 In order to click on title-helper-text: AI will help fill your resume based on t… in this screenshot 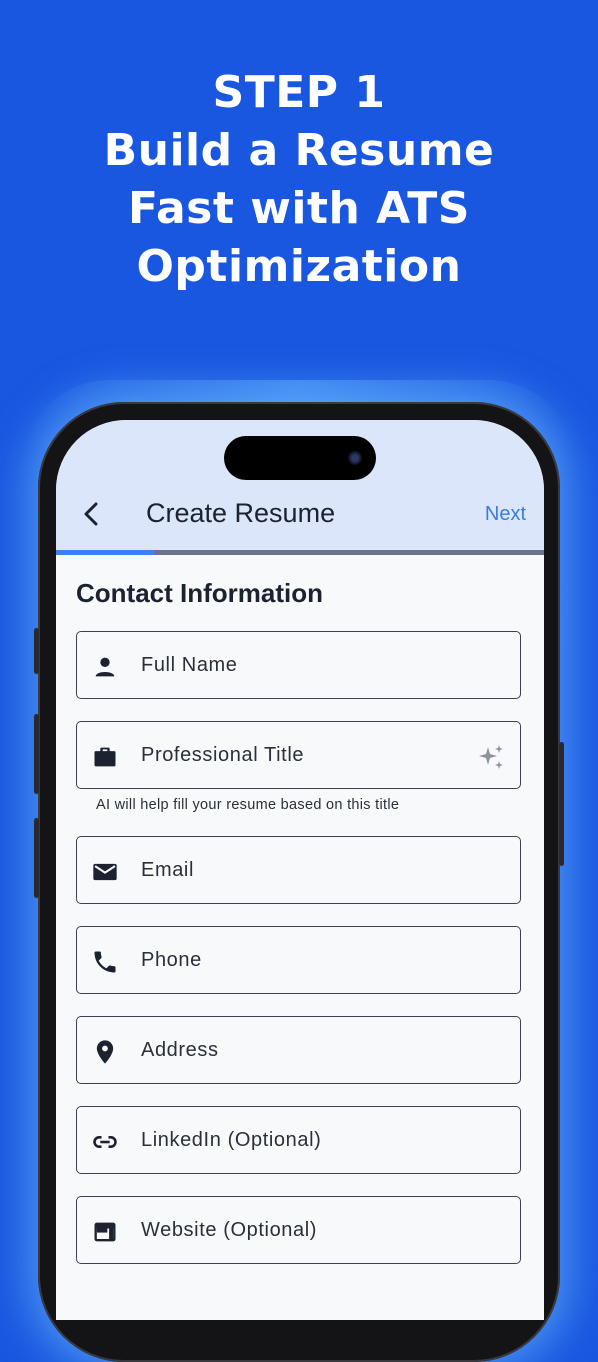, I will do `click(248, 805)`.